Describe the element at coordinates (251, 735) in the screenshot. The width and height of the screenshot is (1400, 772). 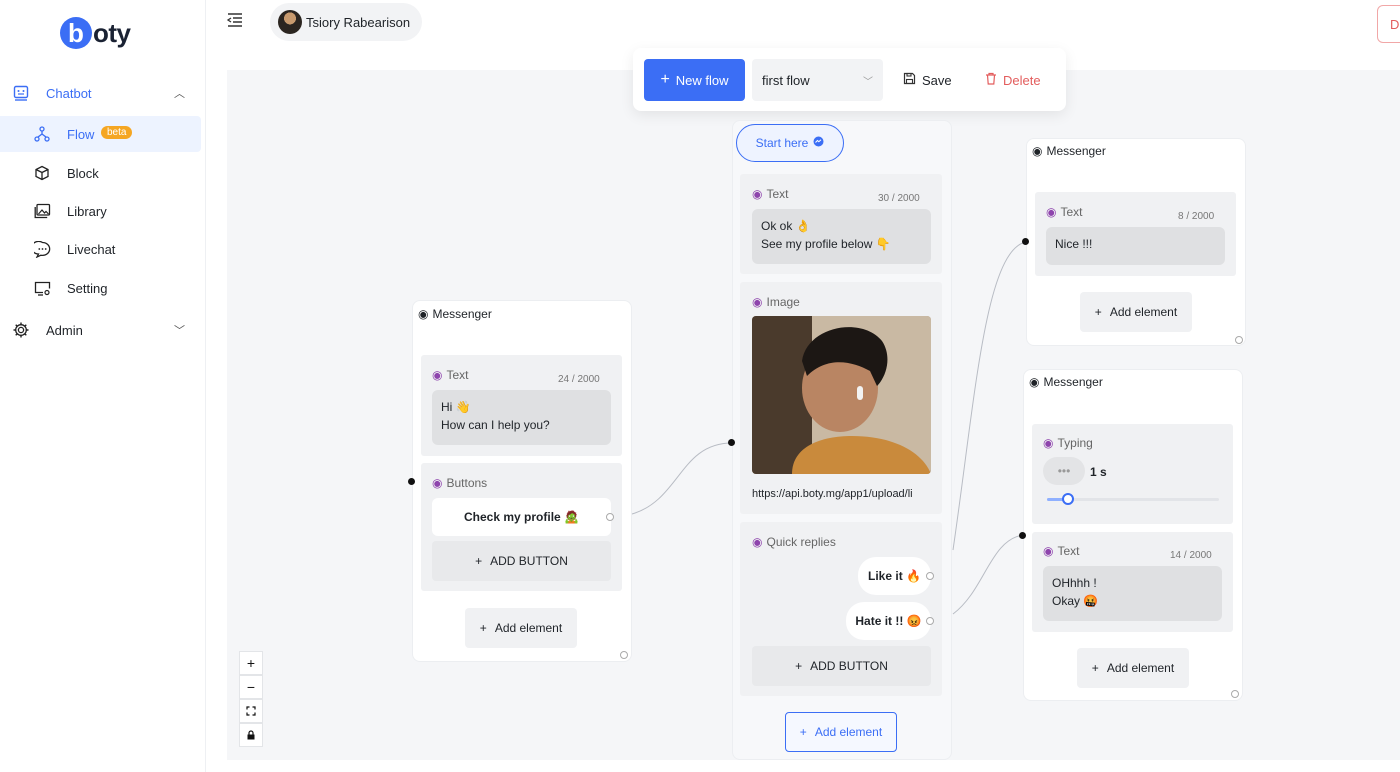
I see `lock-button` at that location.